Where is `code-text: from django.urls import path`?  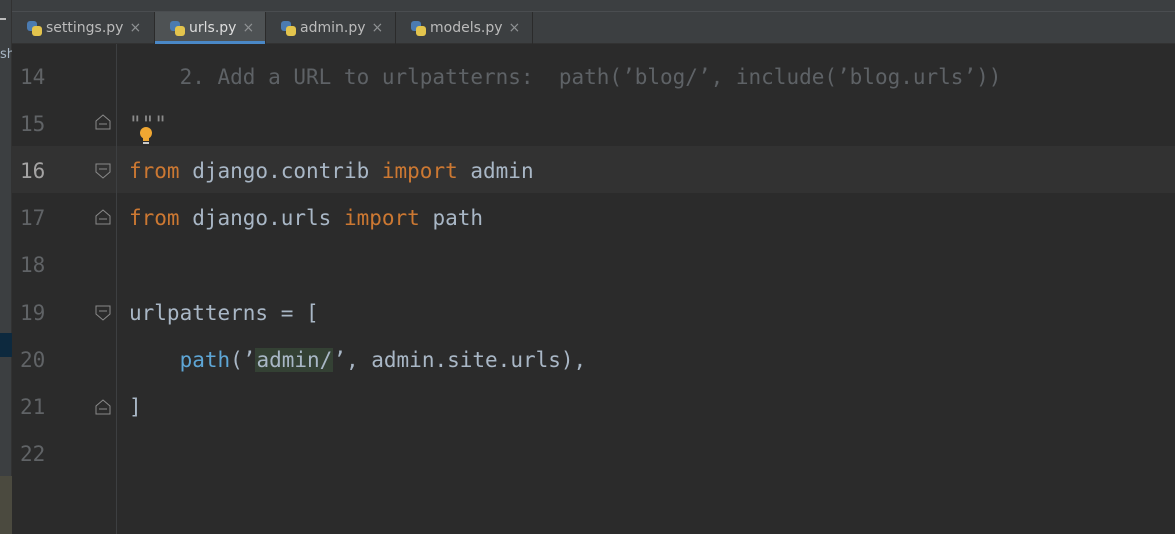
code-text: from django.urls import path is located at coordinates (306, 218).